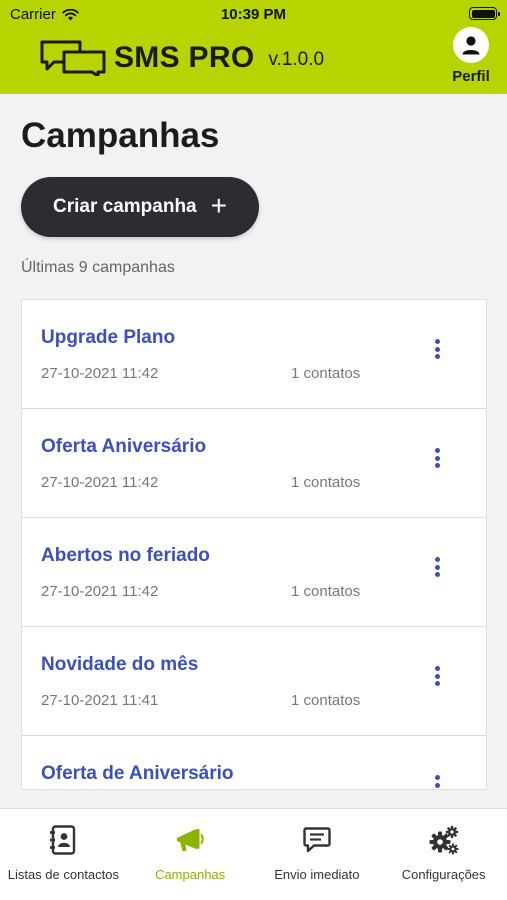  What do you see at coordinates (190, 874) in the screenshot?
I see `tab-label: Campanhas` at bounding box center [190, 874].